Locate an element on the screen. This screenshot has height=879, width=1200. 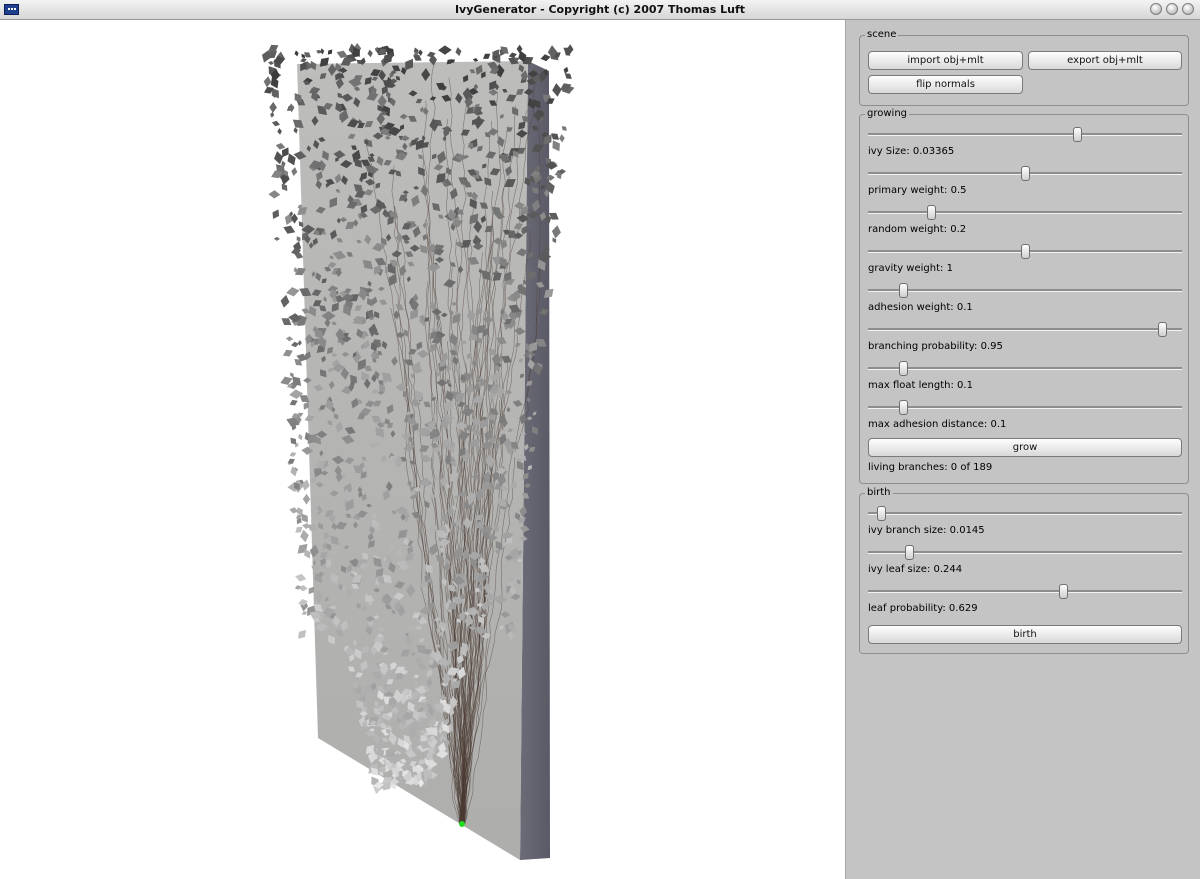
growing-group-title: growing is located at coordinates (887, 113).